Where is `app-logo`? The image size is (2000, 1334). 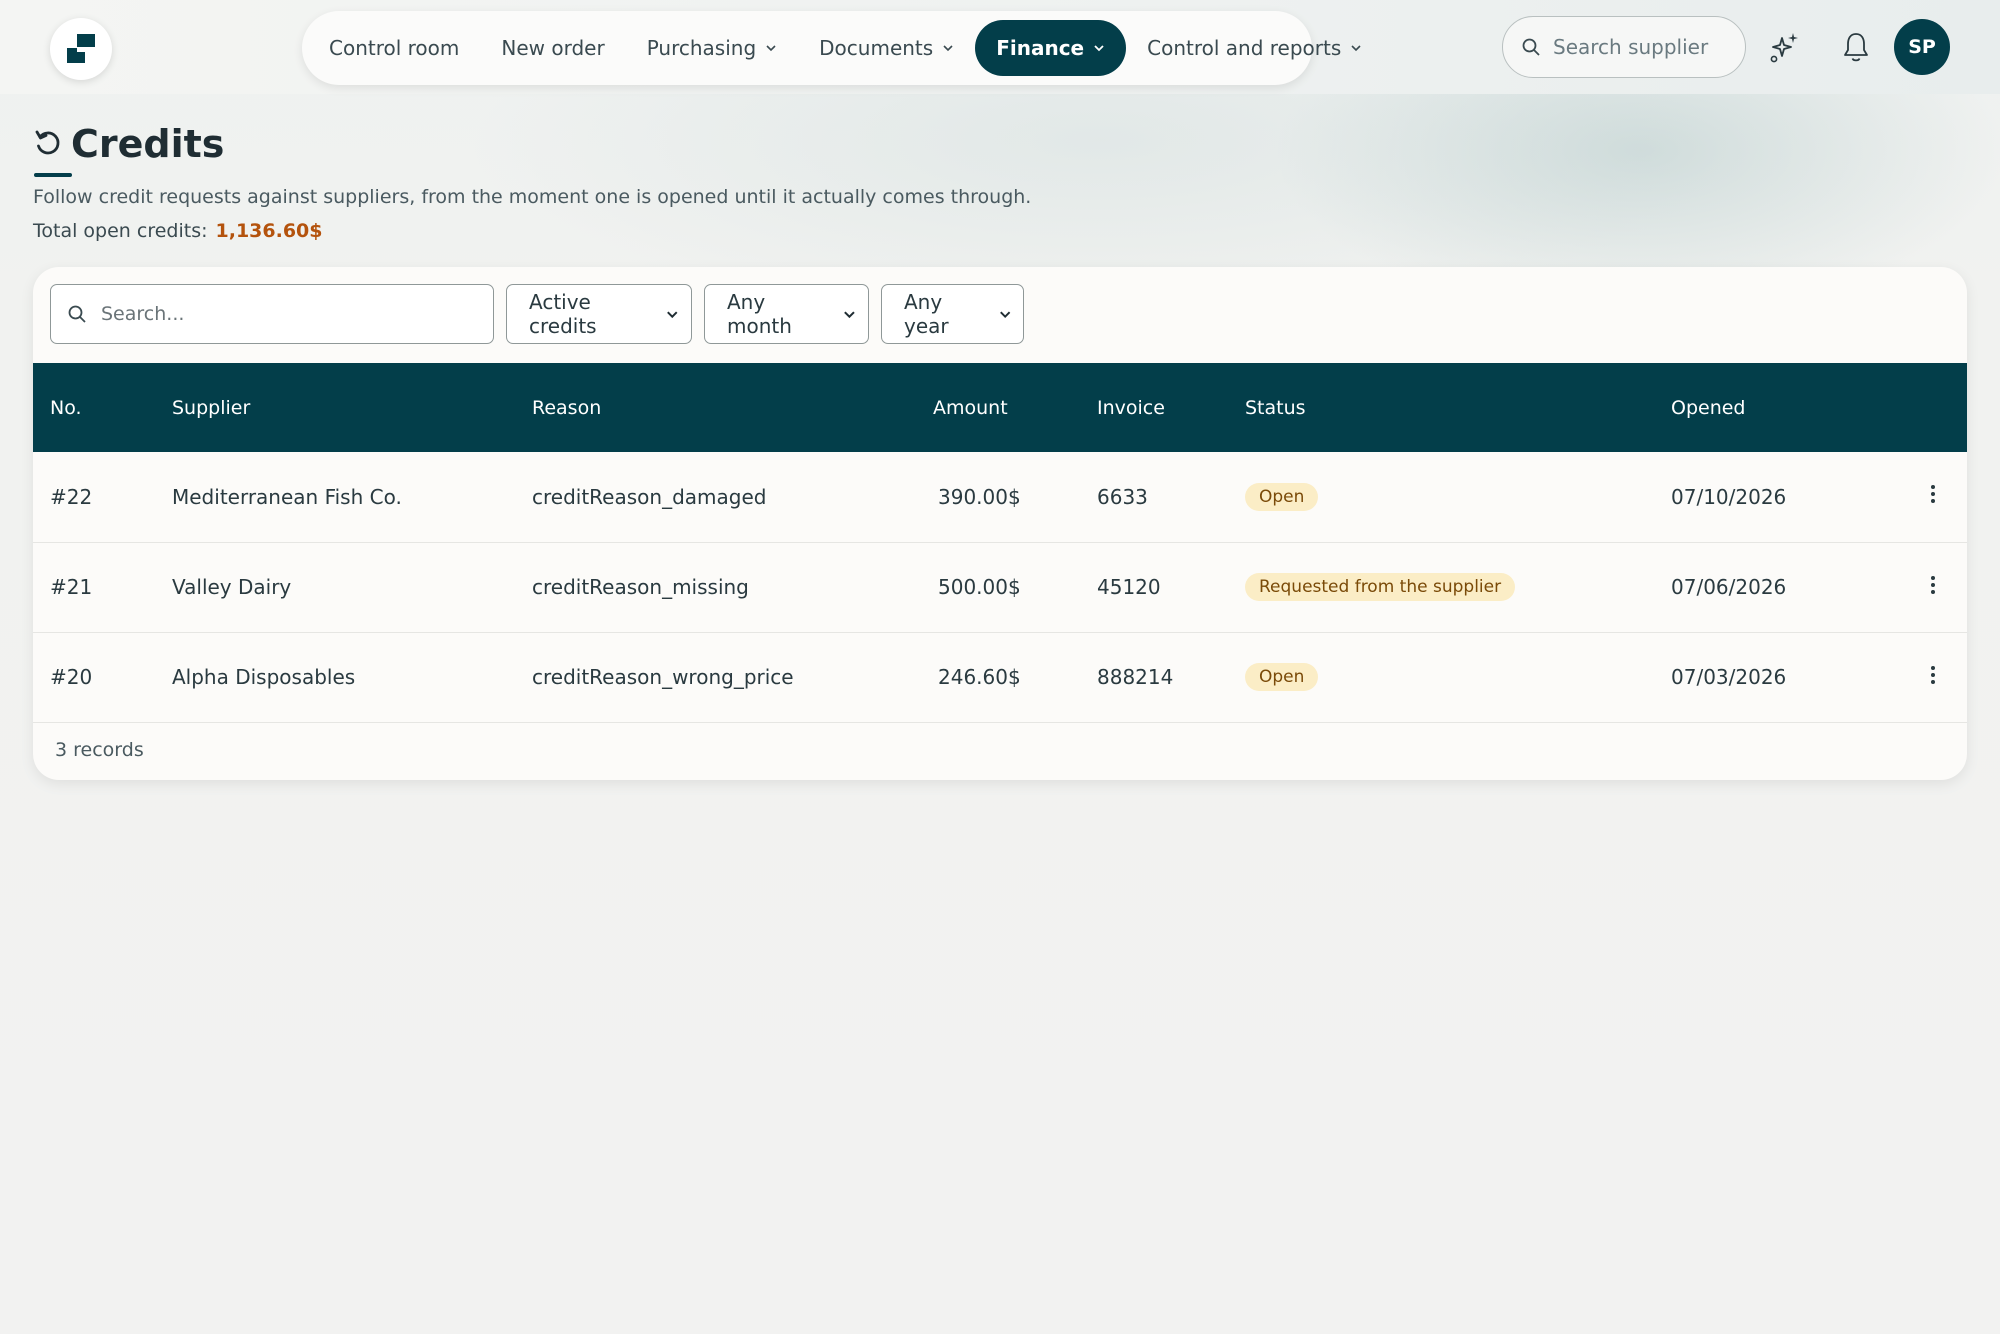
app-logo is located at coordinates (81, 49).